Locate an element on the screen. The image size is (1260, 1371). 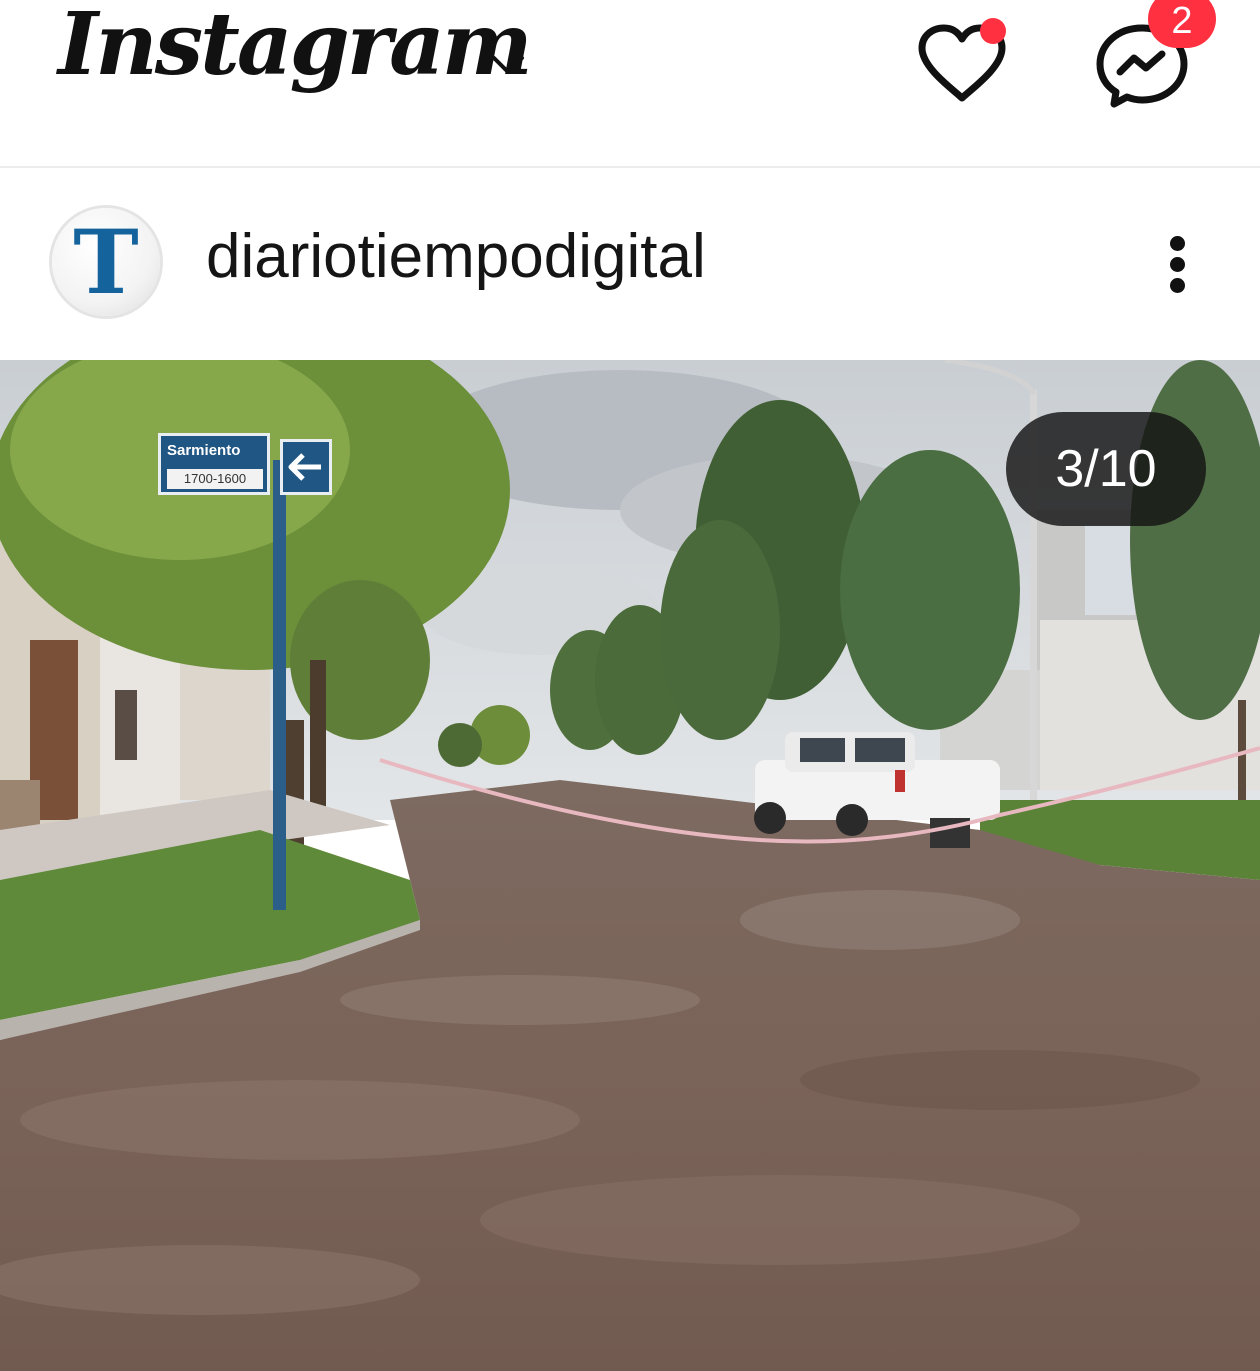
carousel-counter: 3/10 is located at coordinates (1106, 469).